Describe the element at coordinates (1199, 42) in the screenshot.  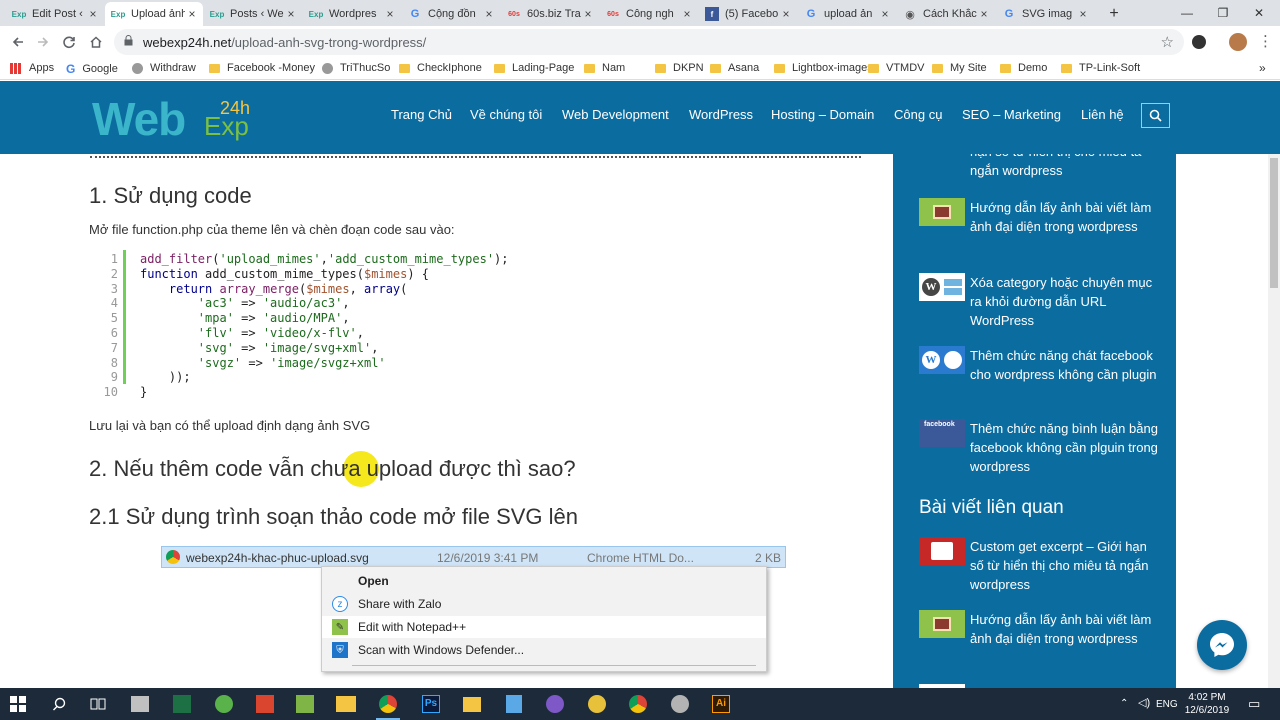
I see `extension-icon` at that location.